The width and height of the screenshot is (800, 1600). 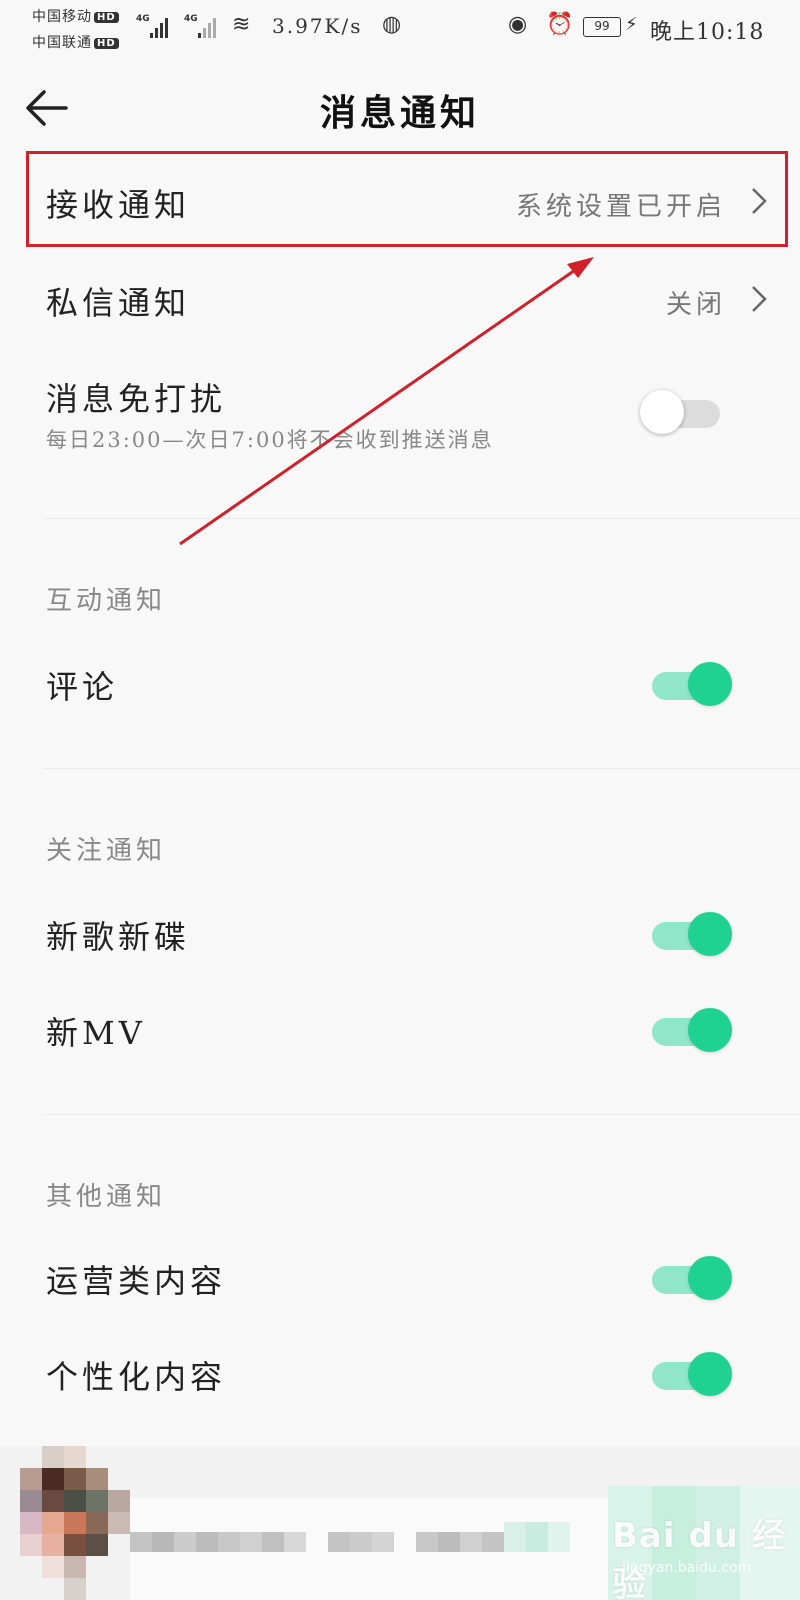 What do you see at coordinates (690, 1278) in the screenshot?
I see `operations-content-toggle` at bounding box center [690, 1278].